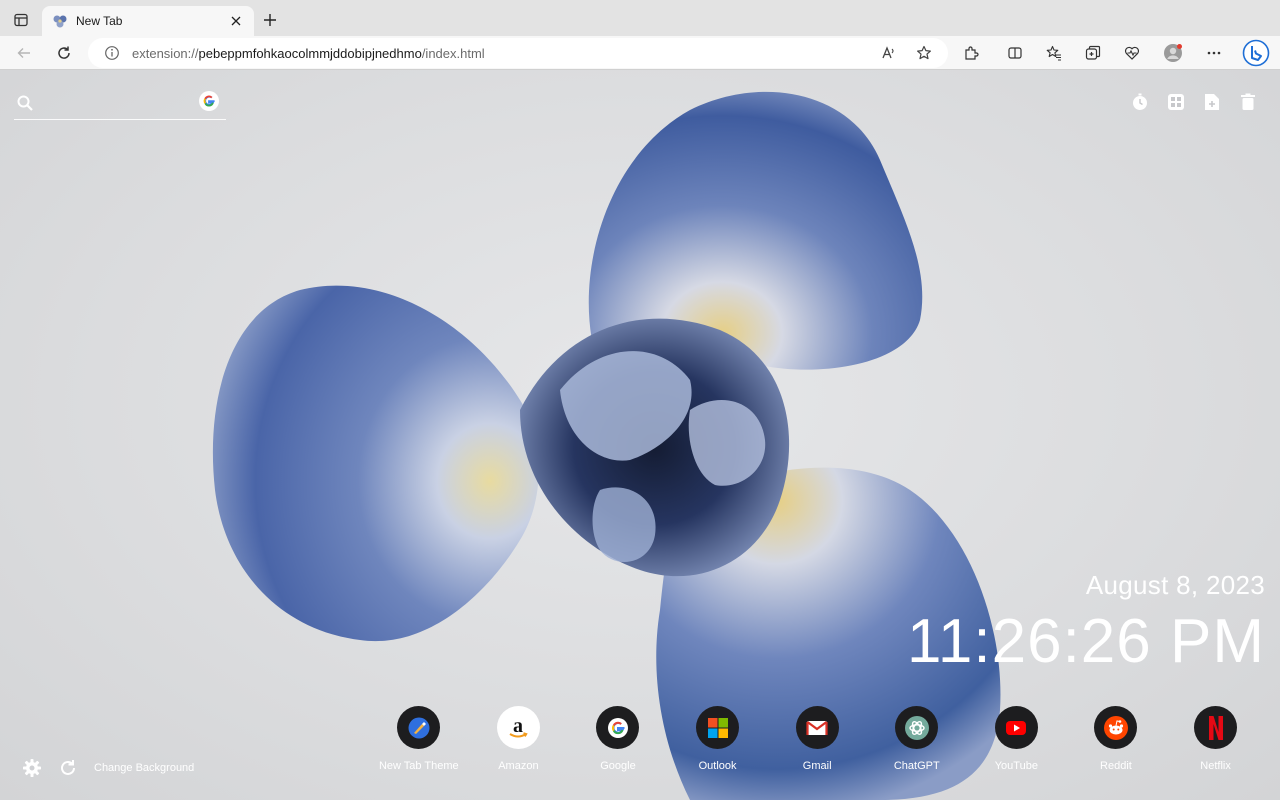 The width and height of the screenshot is (1280, 800). Describe the element at coordinates (640, 18) in the screenshot. I see `tab-strip: New Tab` at that location.